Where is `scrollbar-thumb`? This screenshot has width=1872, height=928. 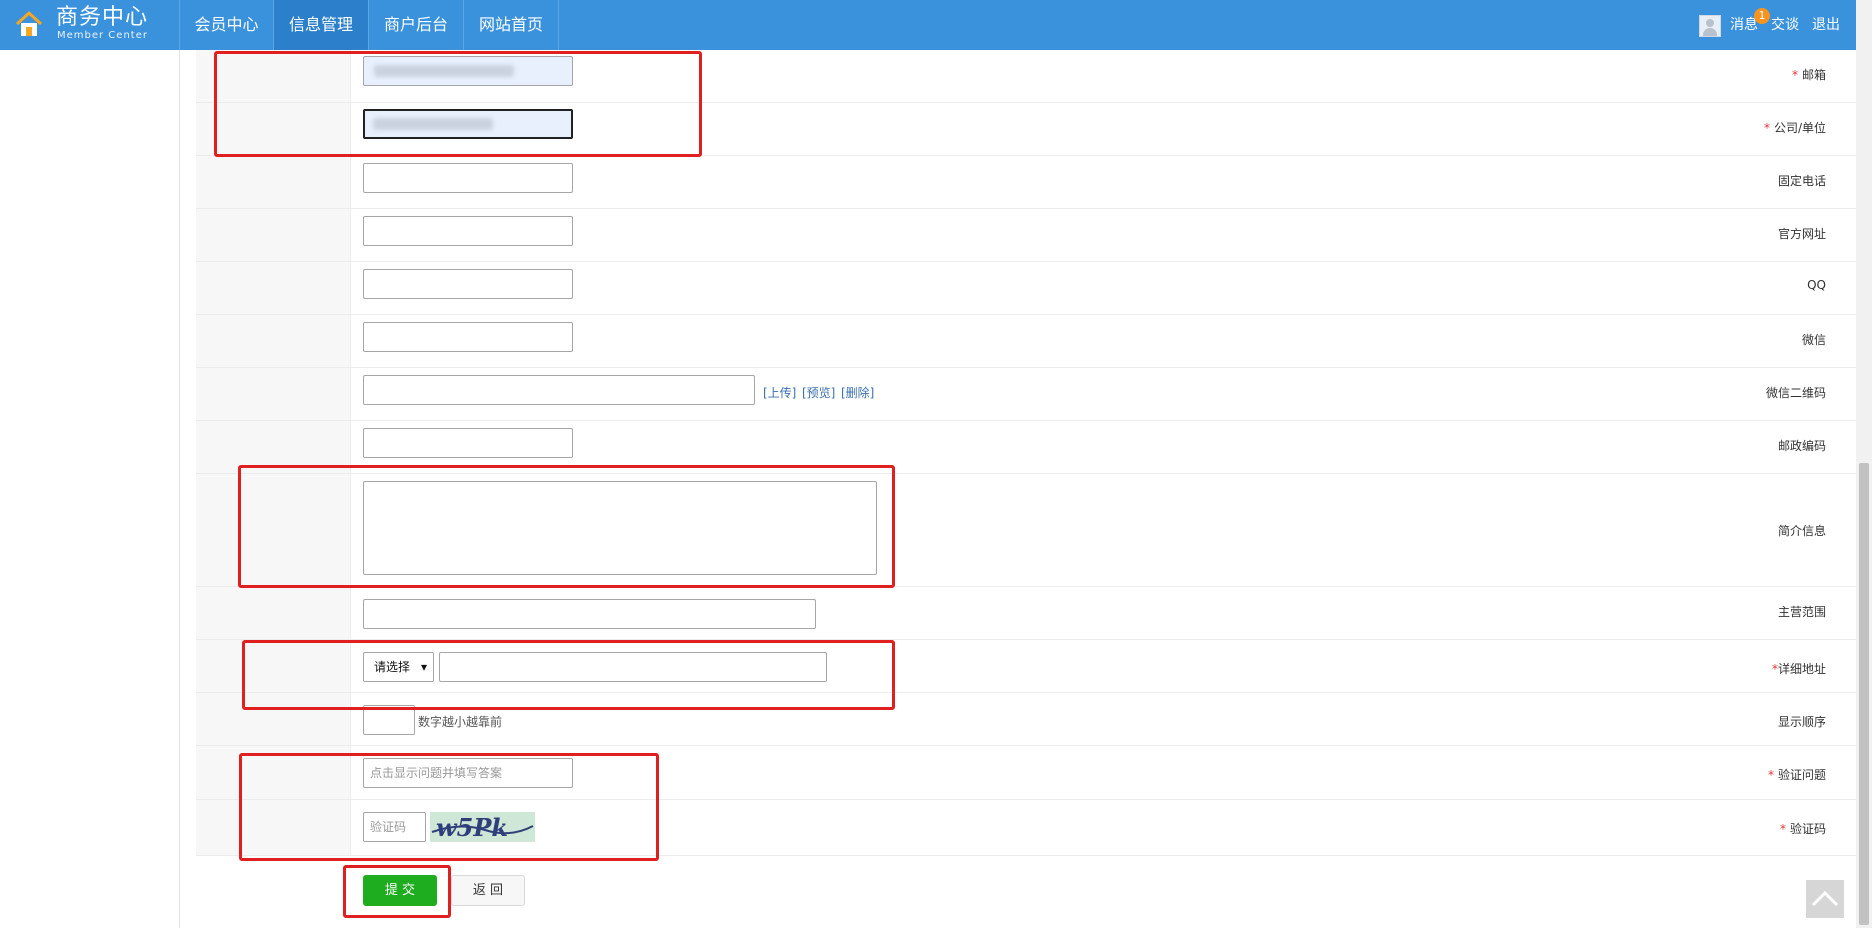 scrollbar-thumb is located at coordinates (1864, 694).